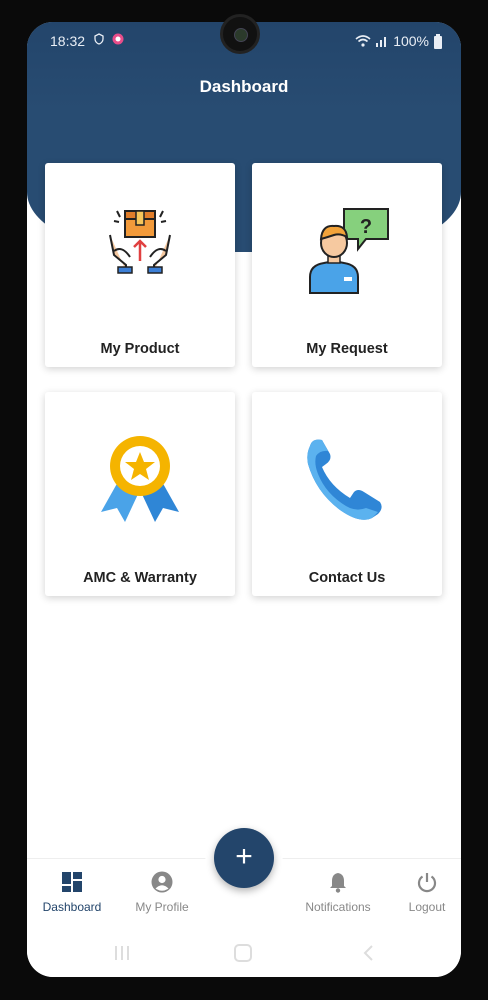  I want to click on product-box-hands-icon, so click(140, 242).